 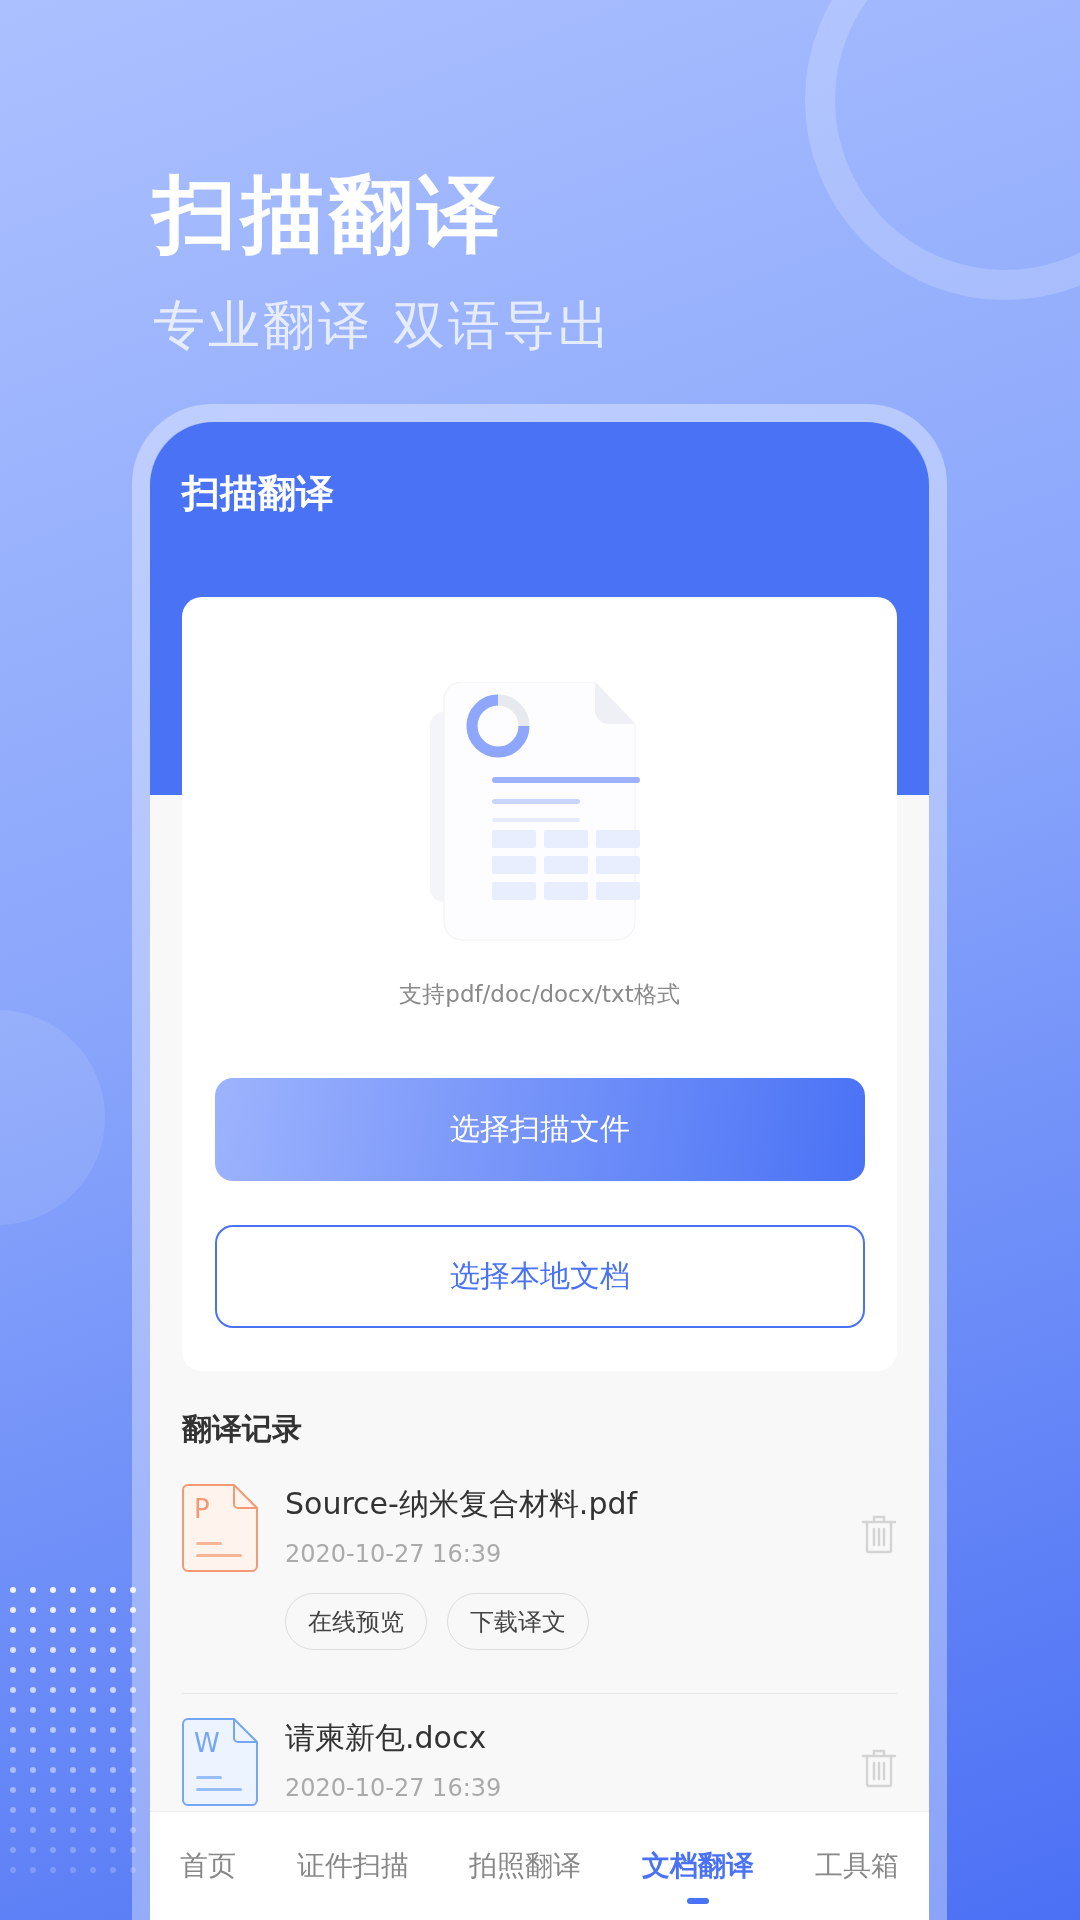 I want to click on promo-subtitle: 专业翻译 双语导出, so click(x=383, y=325).